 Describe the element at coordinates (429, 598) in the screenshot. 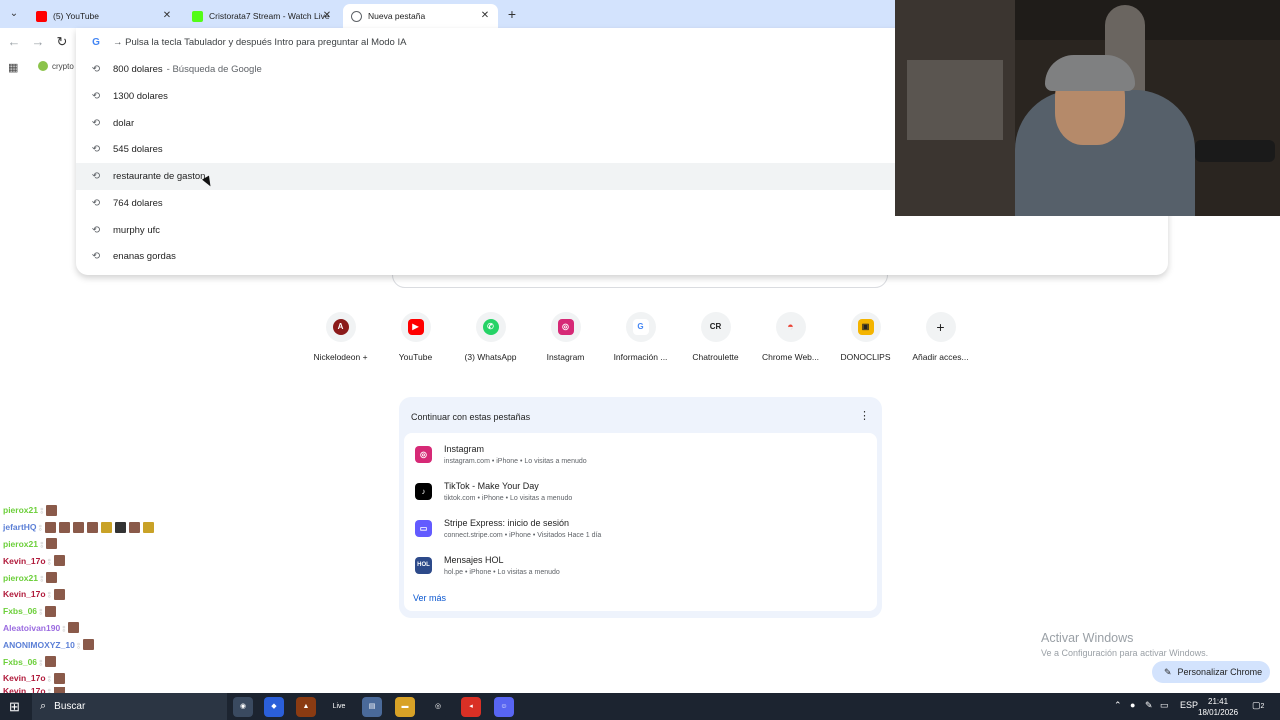

I see `see-more-link: Ver más` at that location.